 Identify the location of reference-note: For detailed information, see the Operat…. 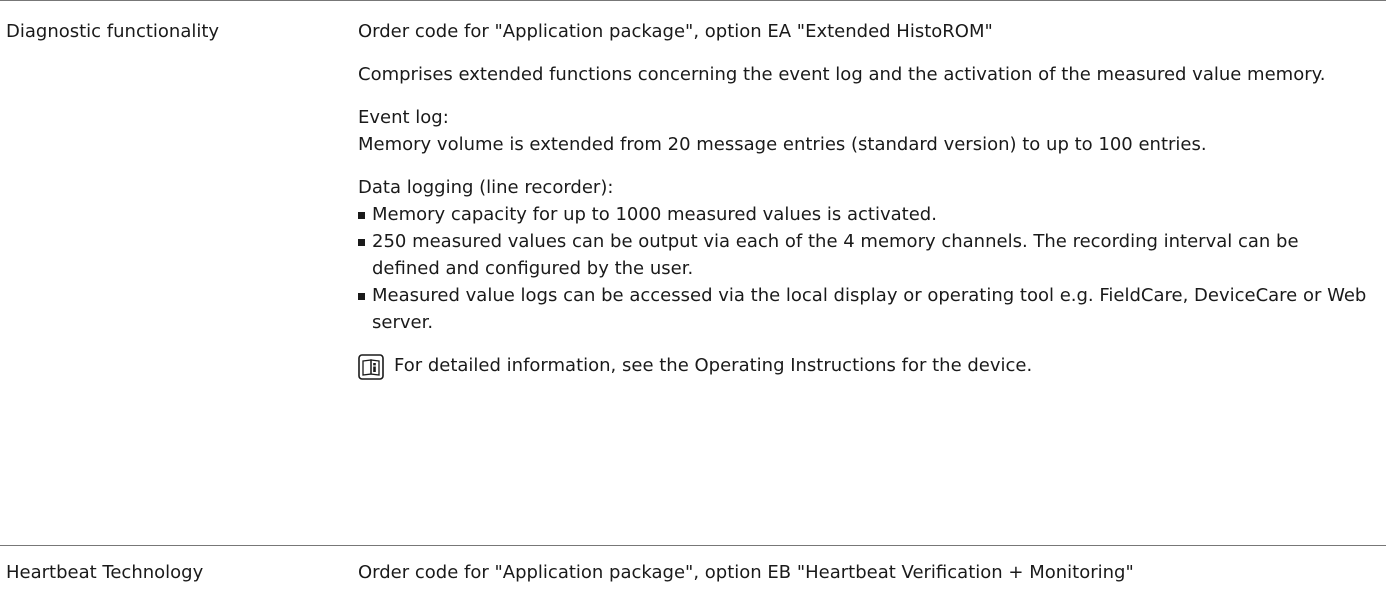
(863, 366).